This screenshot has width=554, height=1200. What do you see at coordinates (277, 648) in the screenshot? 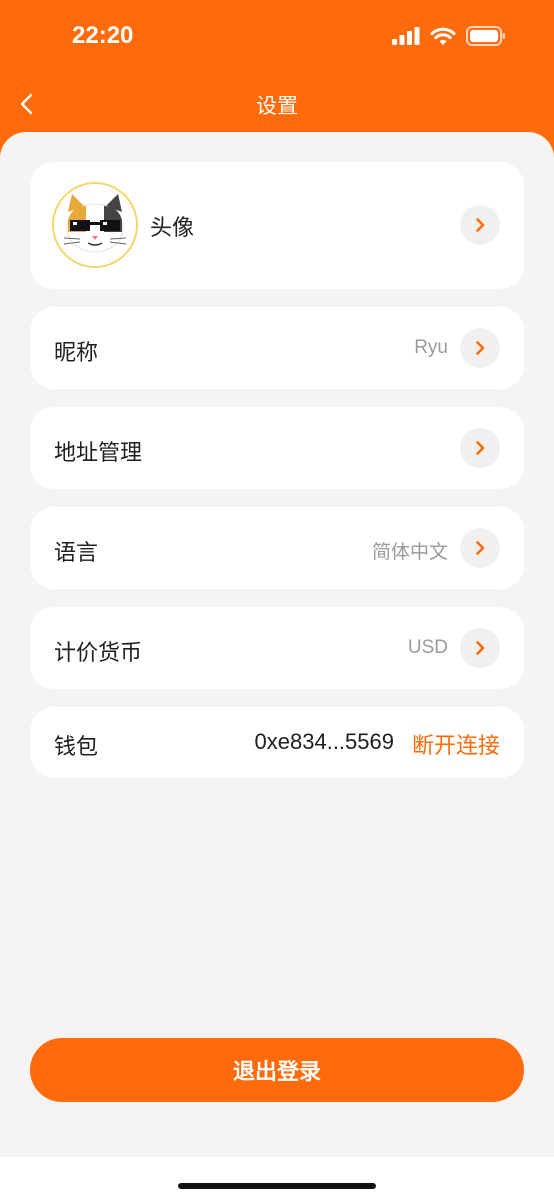
I see `currency-row: 计价货币 USD` at bounding box center [277, 648].